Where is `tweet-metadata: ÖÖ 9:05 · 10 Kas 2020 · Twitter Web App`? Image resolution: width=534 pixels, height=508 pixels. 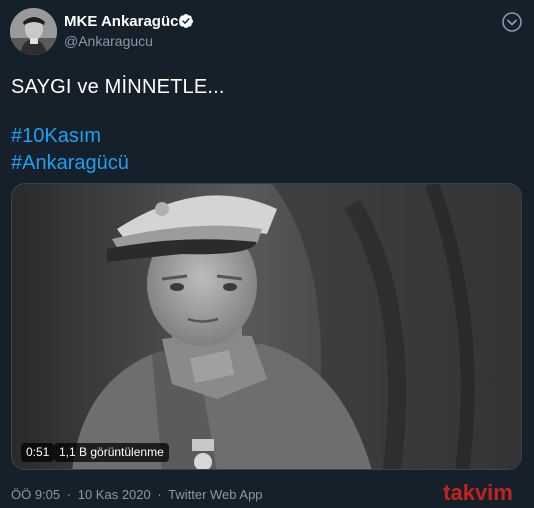
tweet-metadata: ÖÖ 9:05 · 10 Kas 2020 · Twitter Web App is located at coordinates (137, 494).